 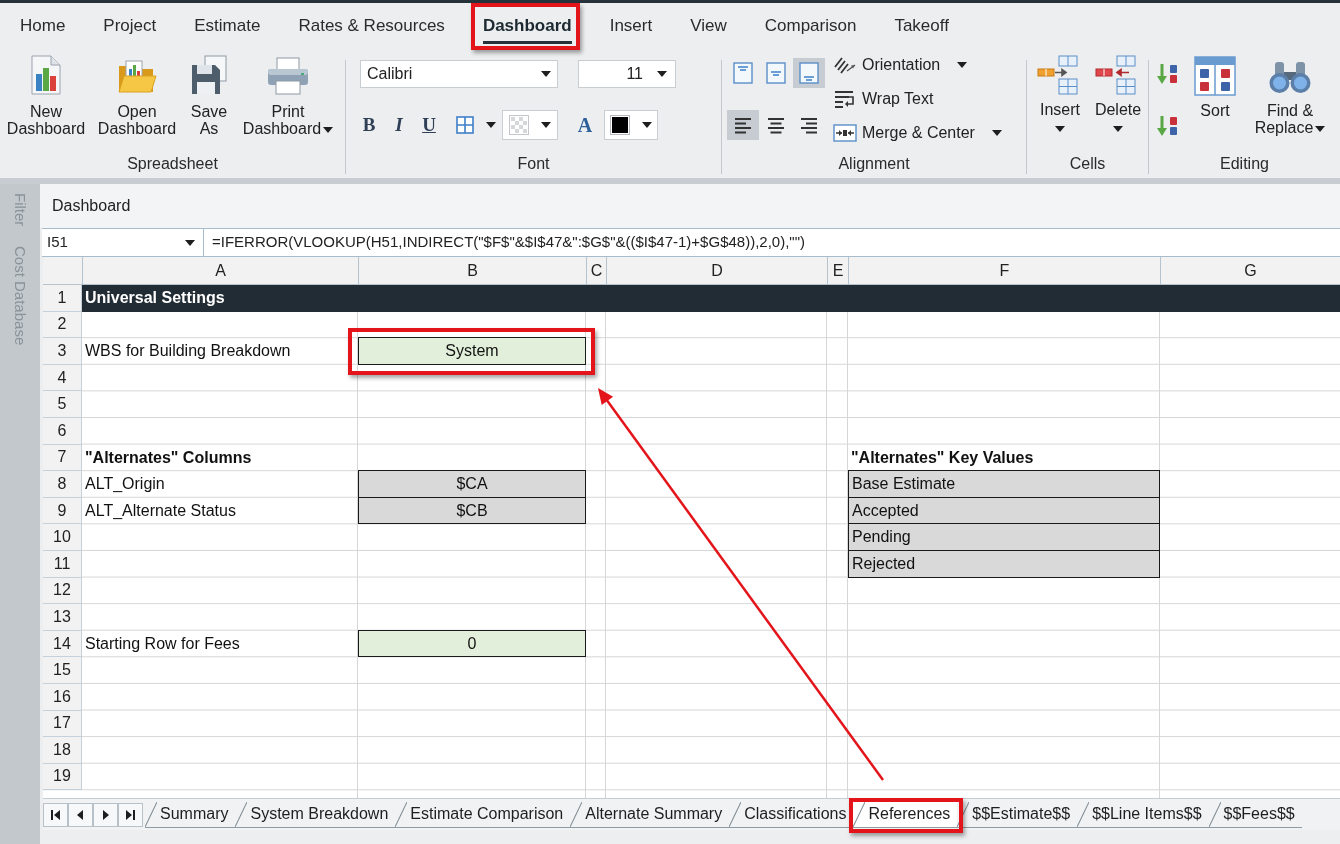 I want to click on row-header: 18, so click(x=62, y=750).